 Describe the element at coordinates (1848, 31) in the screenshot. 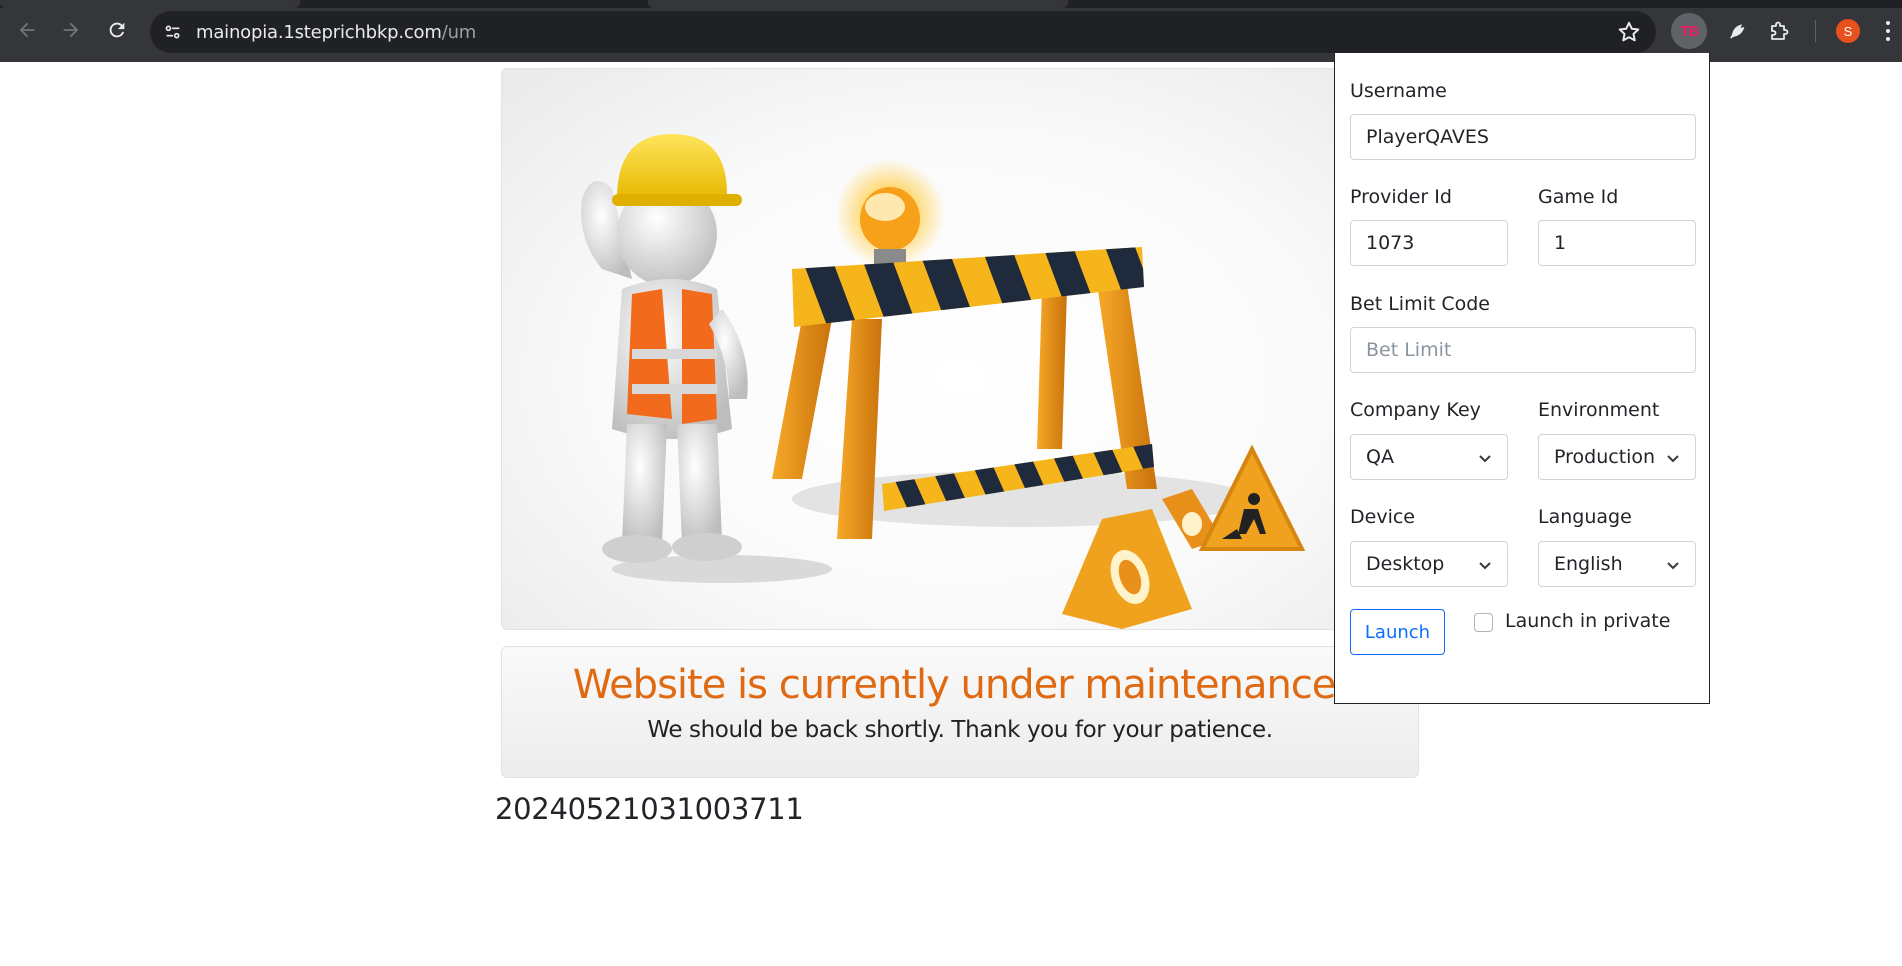

I see `profile-avatar: S` at that location.